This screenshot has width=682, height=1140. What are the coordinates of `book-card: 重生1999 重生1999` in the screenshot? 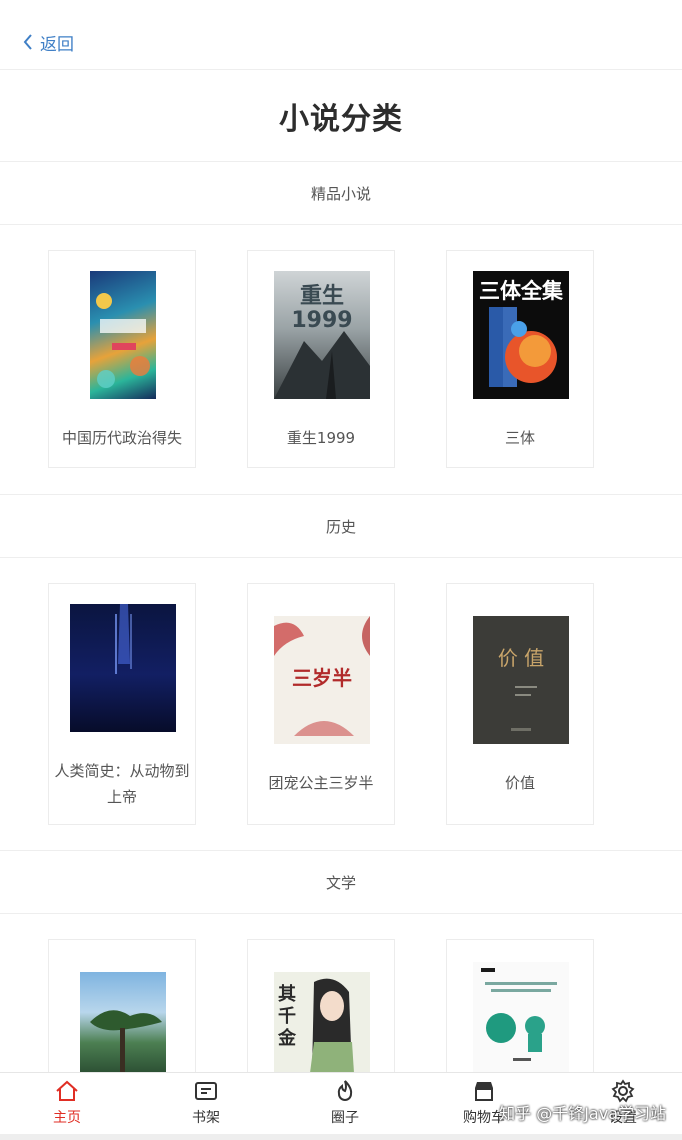 It's located at (321, 359).